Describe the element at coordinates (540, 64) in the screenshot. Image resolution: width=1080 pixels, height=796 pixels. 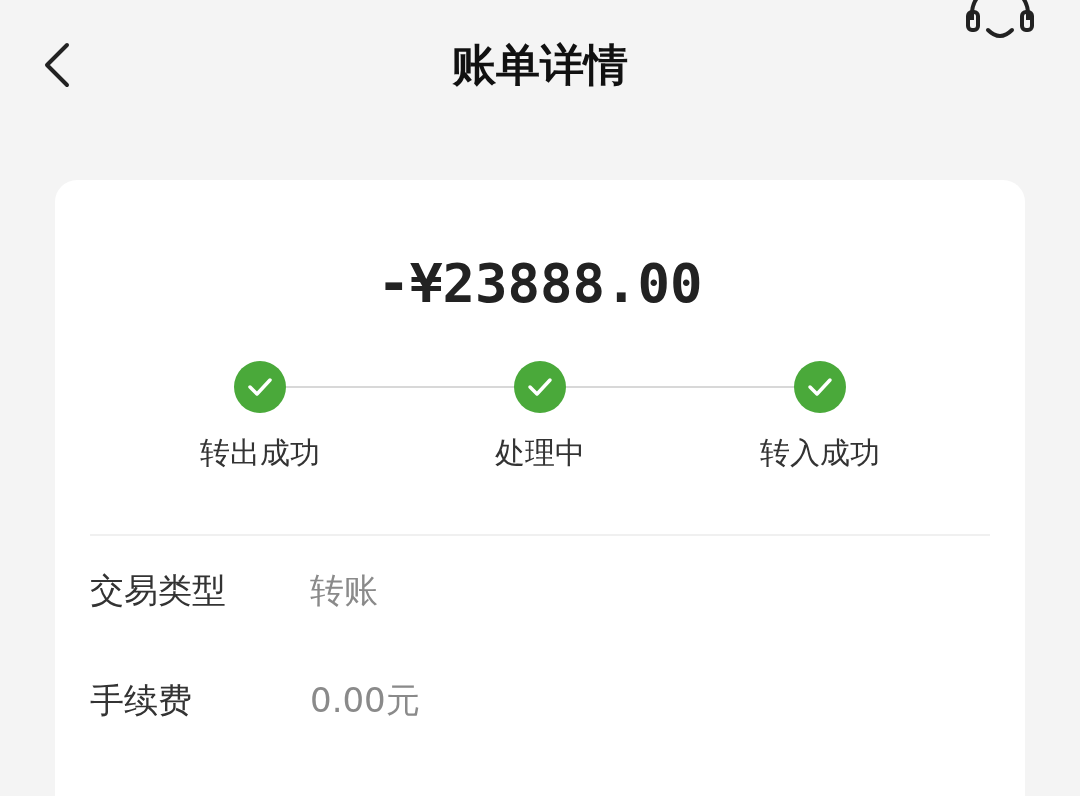
I see `page-title: 账单详情` at that location.